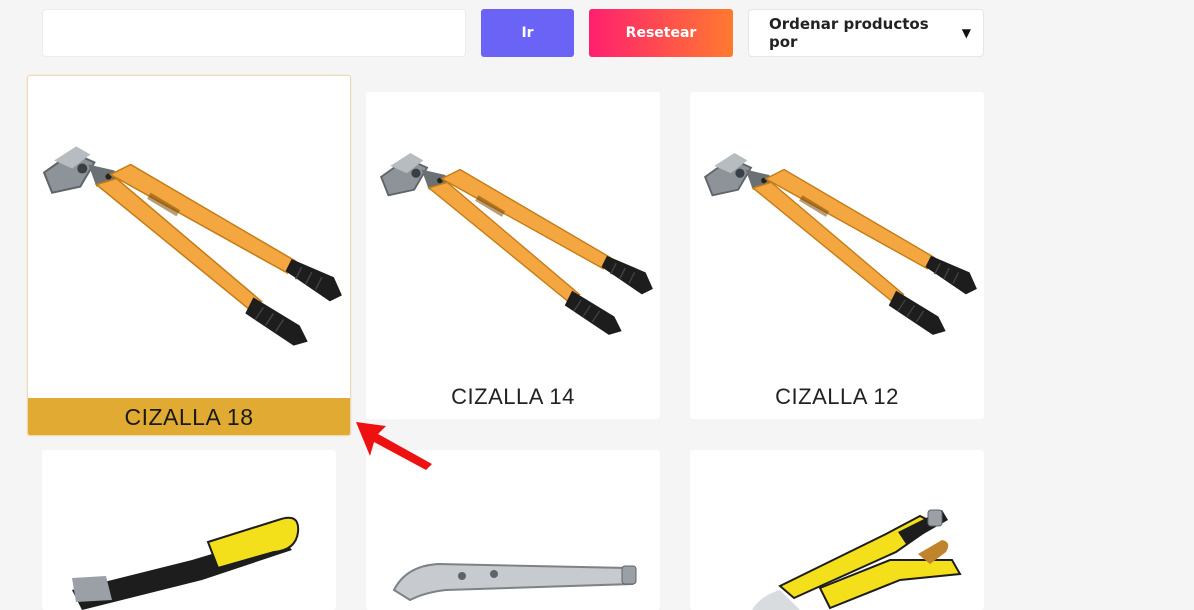 Image resolution: width=1194 pixels, height=610 pixels. Describe the element at coordinates (254, 33) in the screenshot. I see `search-input` at that location.